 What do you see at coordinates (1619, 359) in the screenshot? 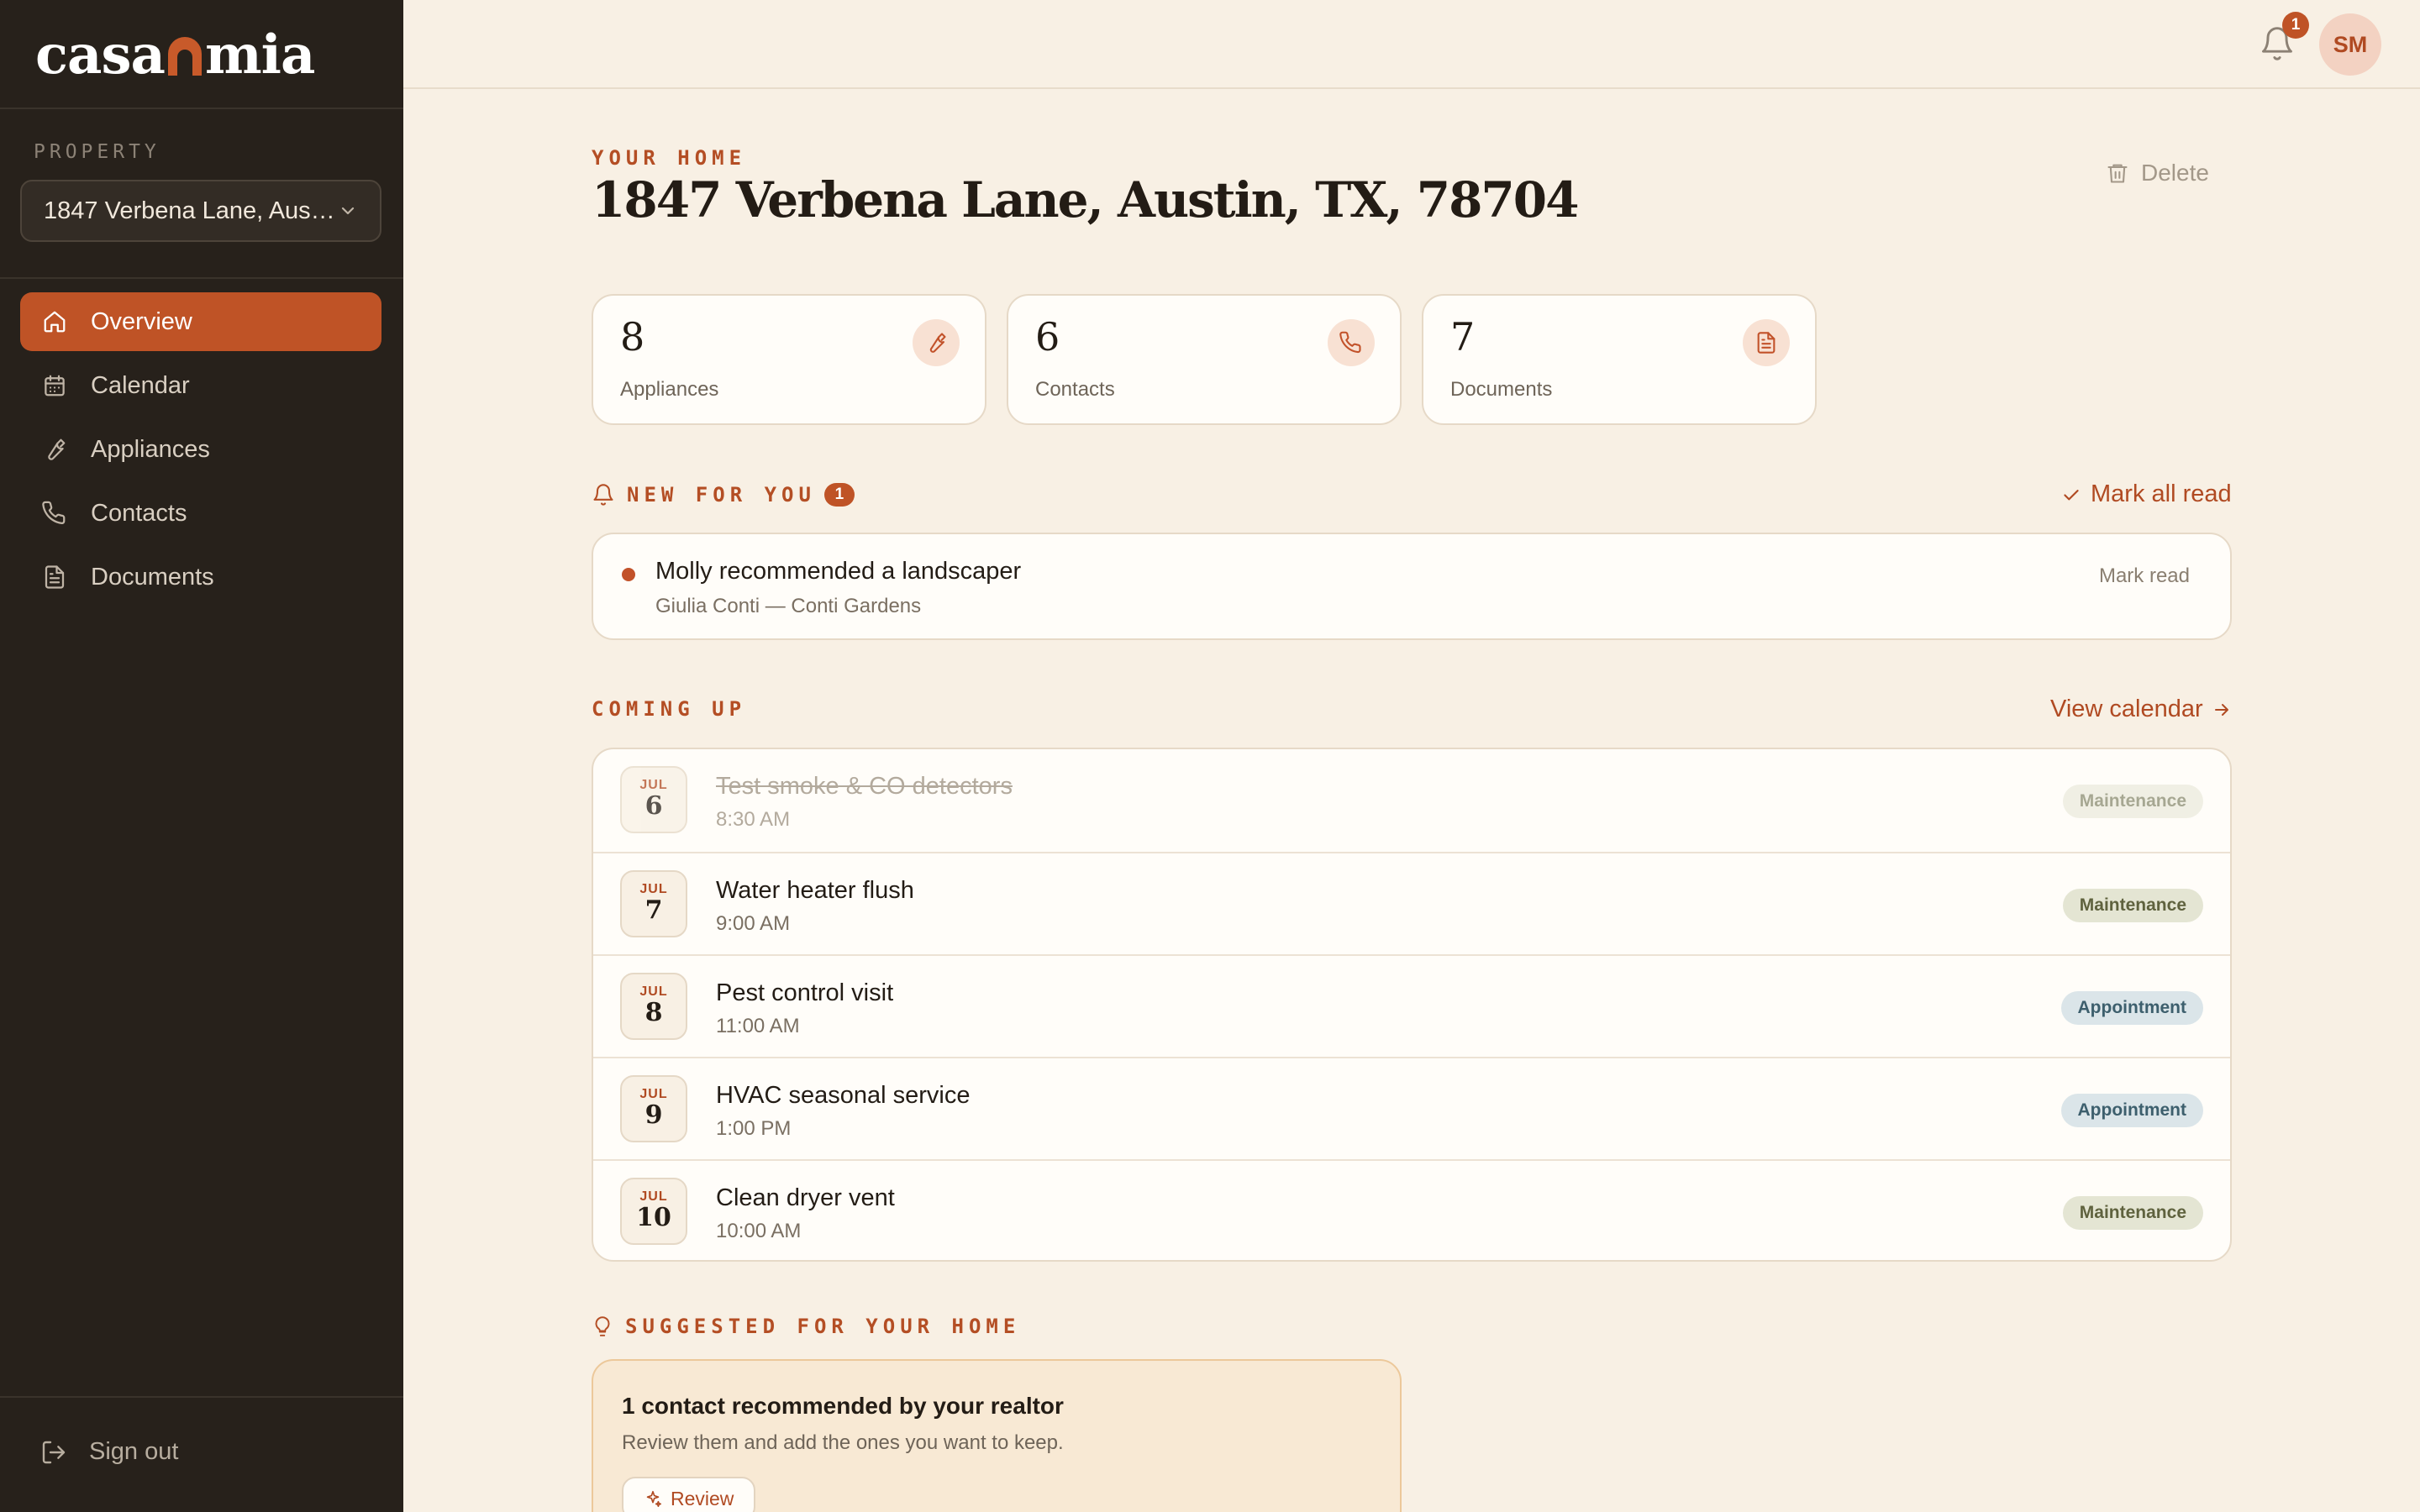
I see `stat-card-documents: 7 Documents` at bounding box center [1619, 359].